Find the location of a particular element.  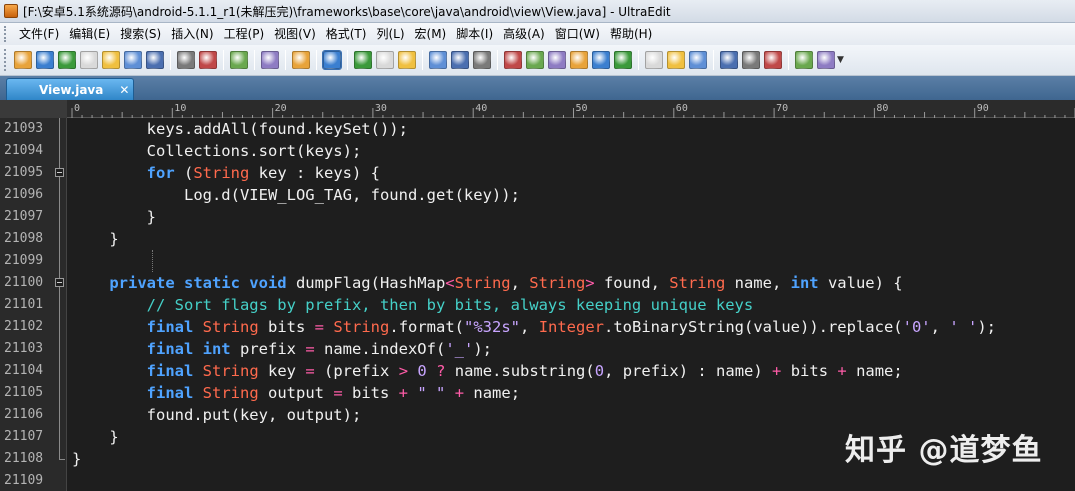

code-token: + is located at coordinates (403, 393).